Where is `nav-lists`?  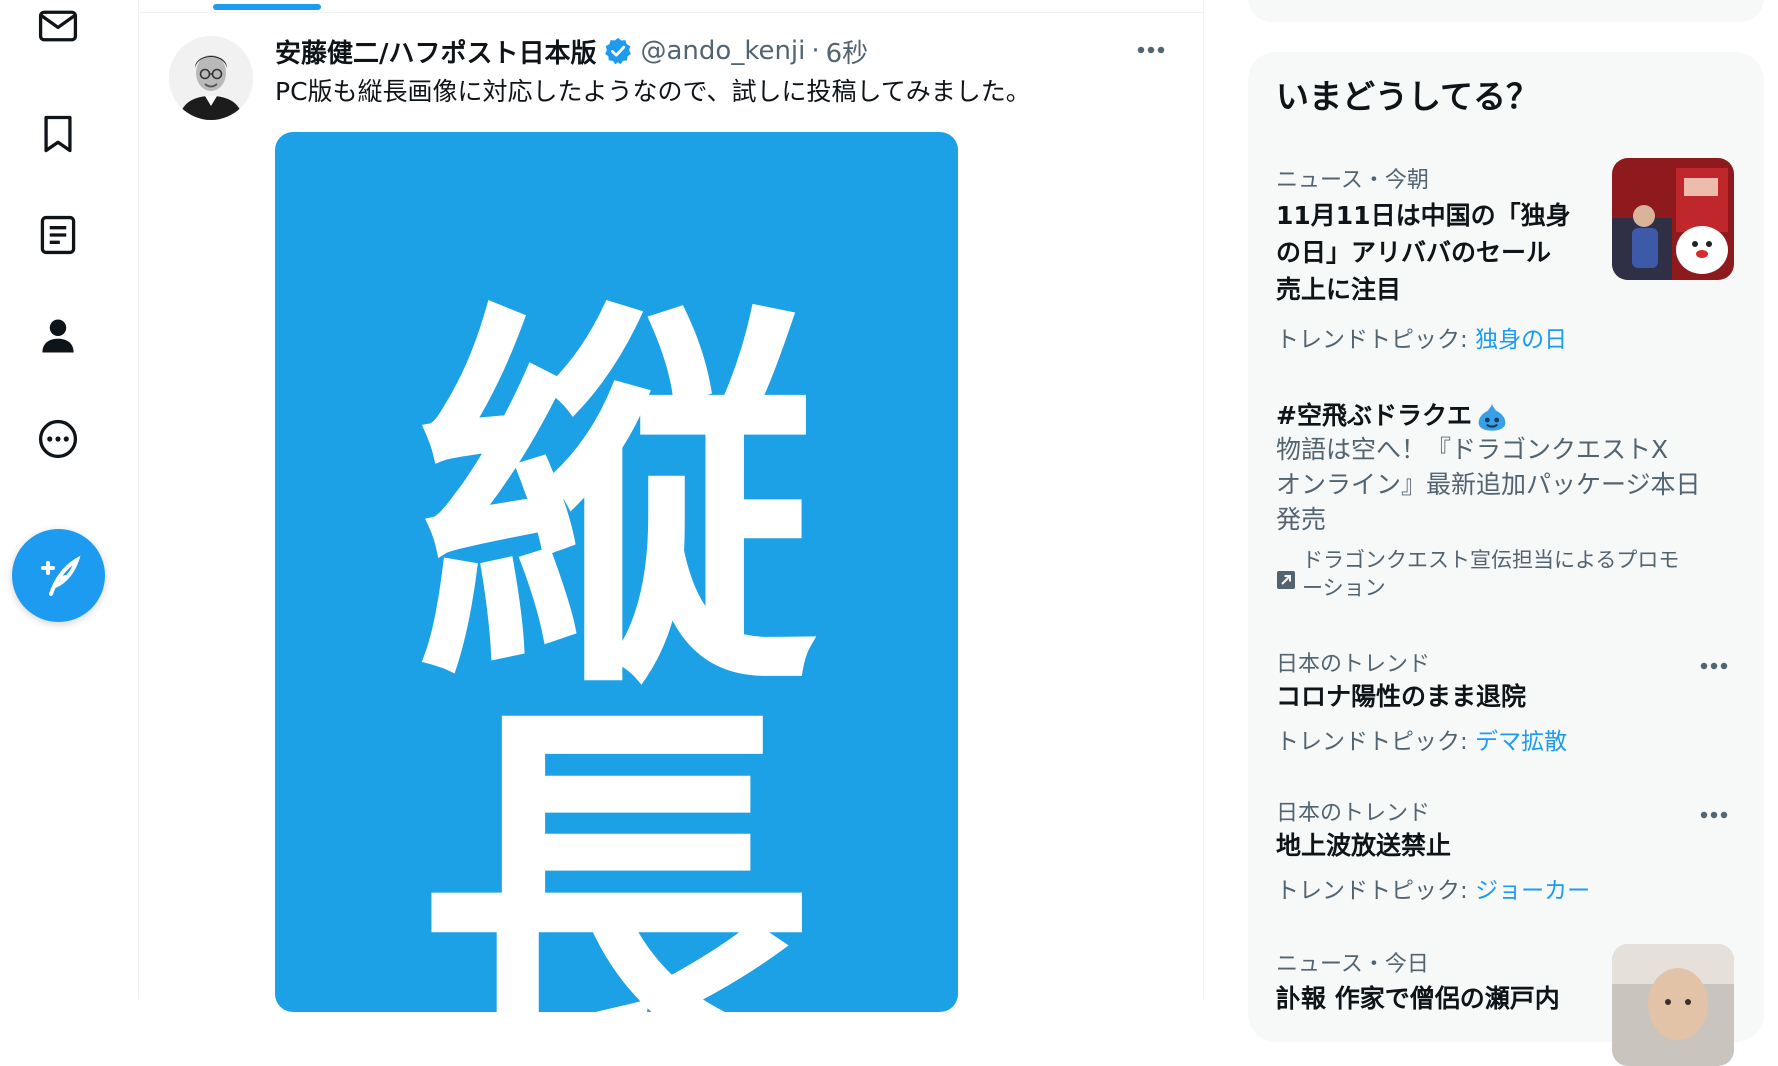
nav-lists is located at coordinates (58, 235).